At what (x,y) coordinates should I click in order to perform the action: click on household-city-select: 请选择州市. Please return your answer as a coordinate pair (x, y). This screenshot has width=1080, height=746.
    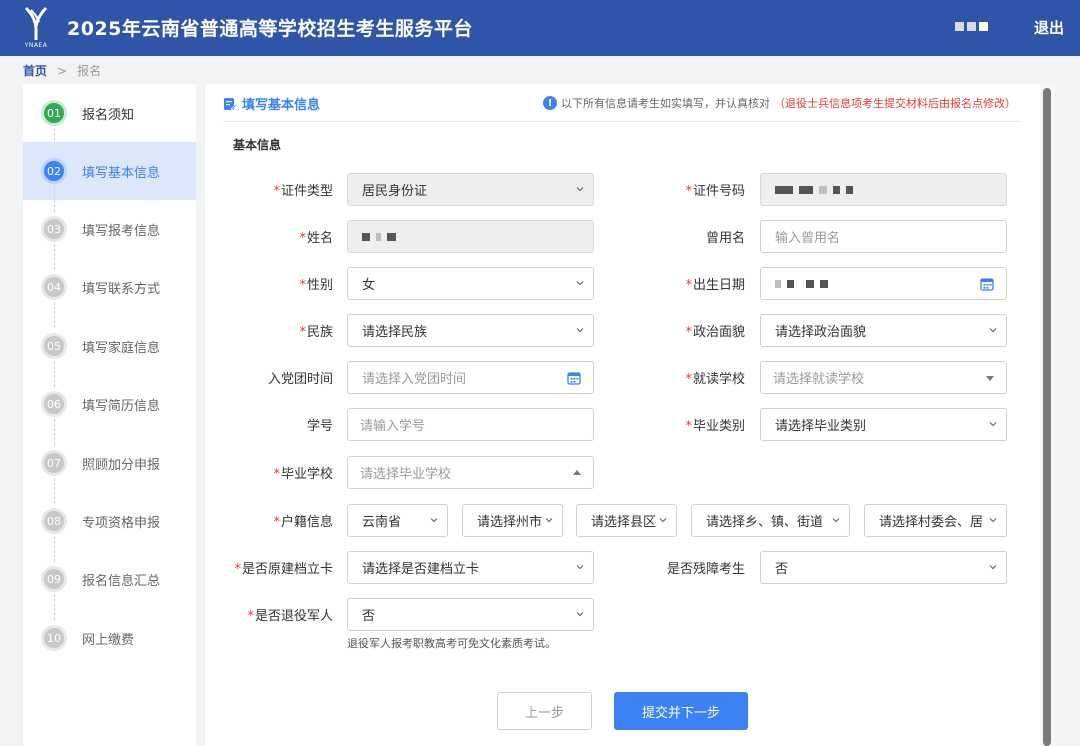
    Looking at the image, I should click on (512, 520).